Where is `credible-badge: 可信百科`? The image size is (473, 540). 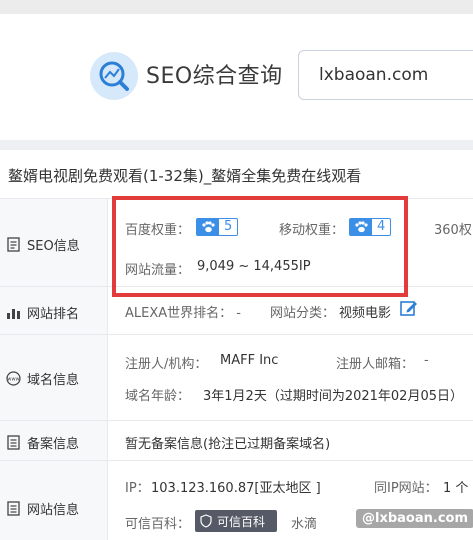
credible-badge: 可信百科 is located at coordinates (236, 521).